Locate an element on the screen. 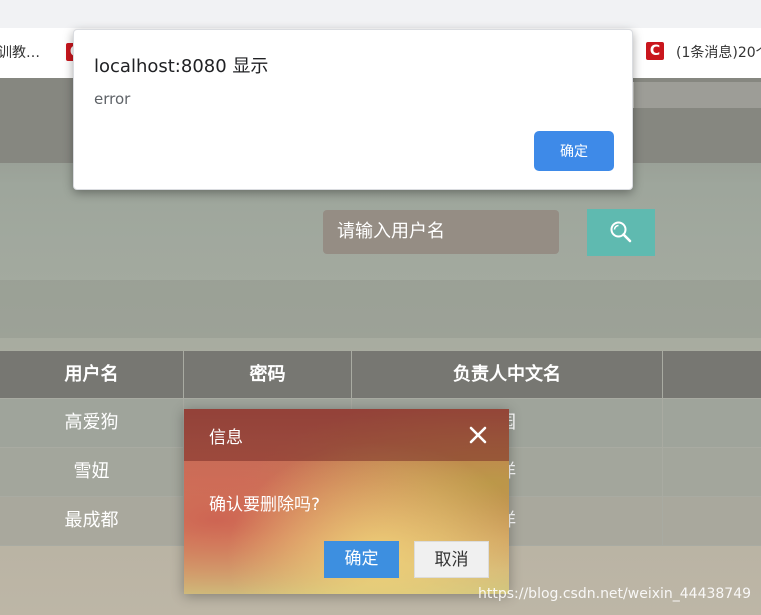  cell-username: 雪妞 is located at coordinates (92, 472).